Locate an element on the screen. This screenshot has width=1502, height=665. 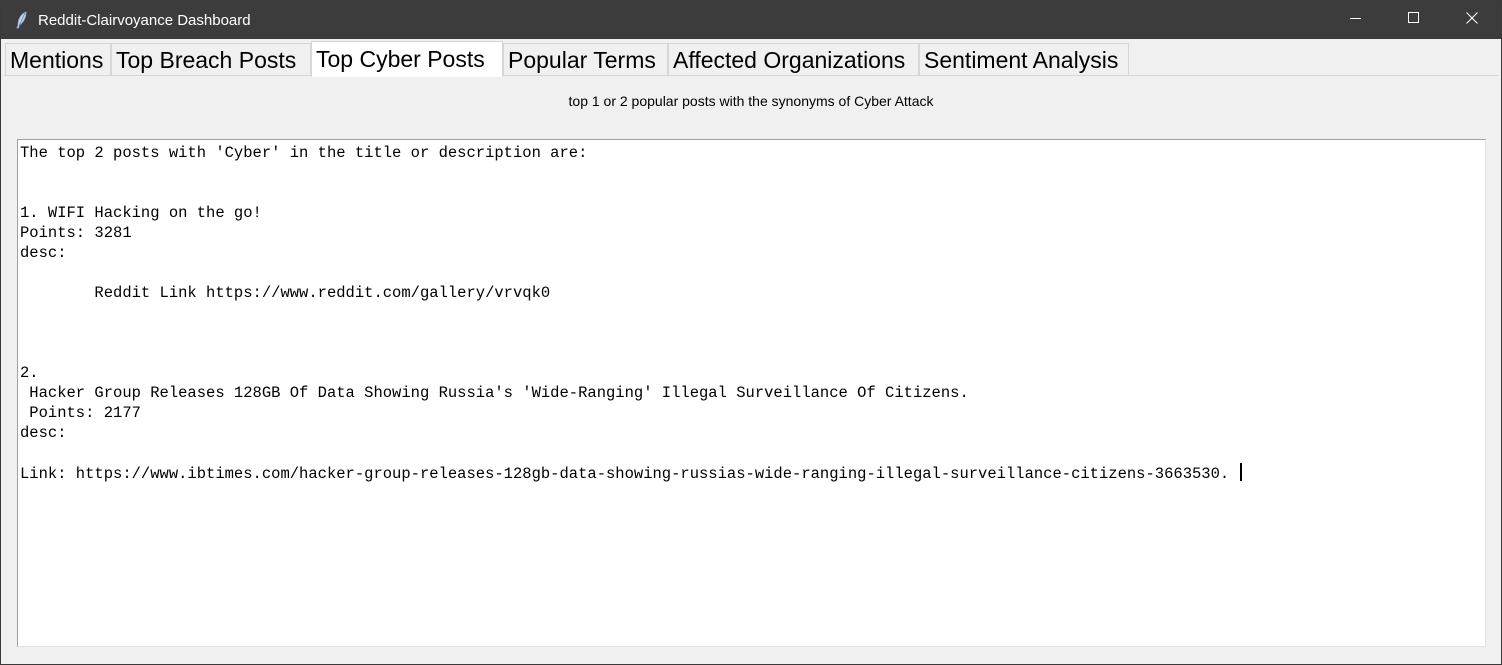
minimize-button is located at coordinates (1356, 20).